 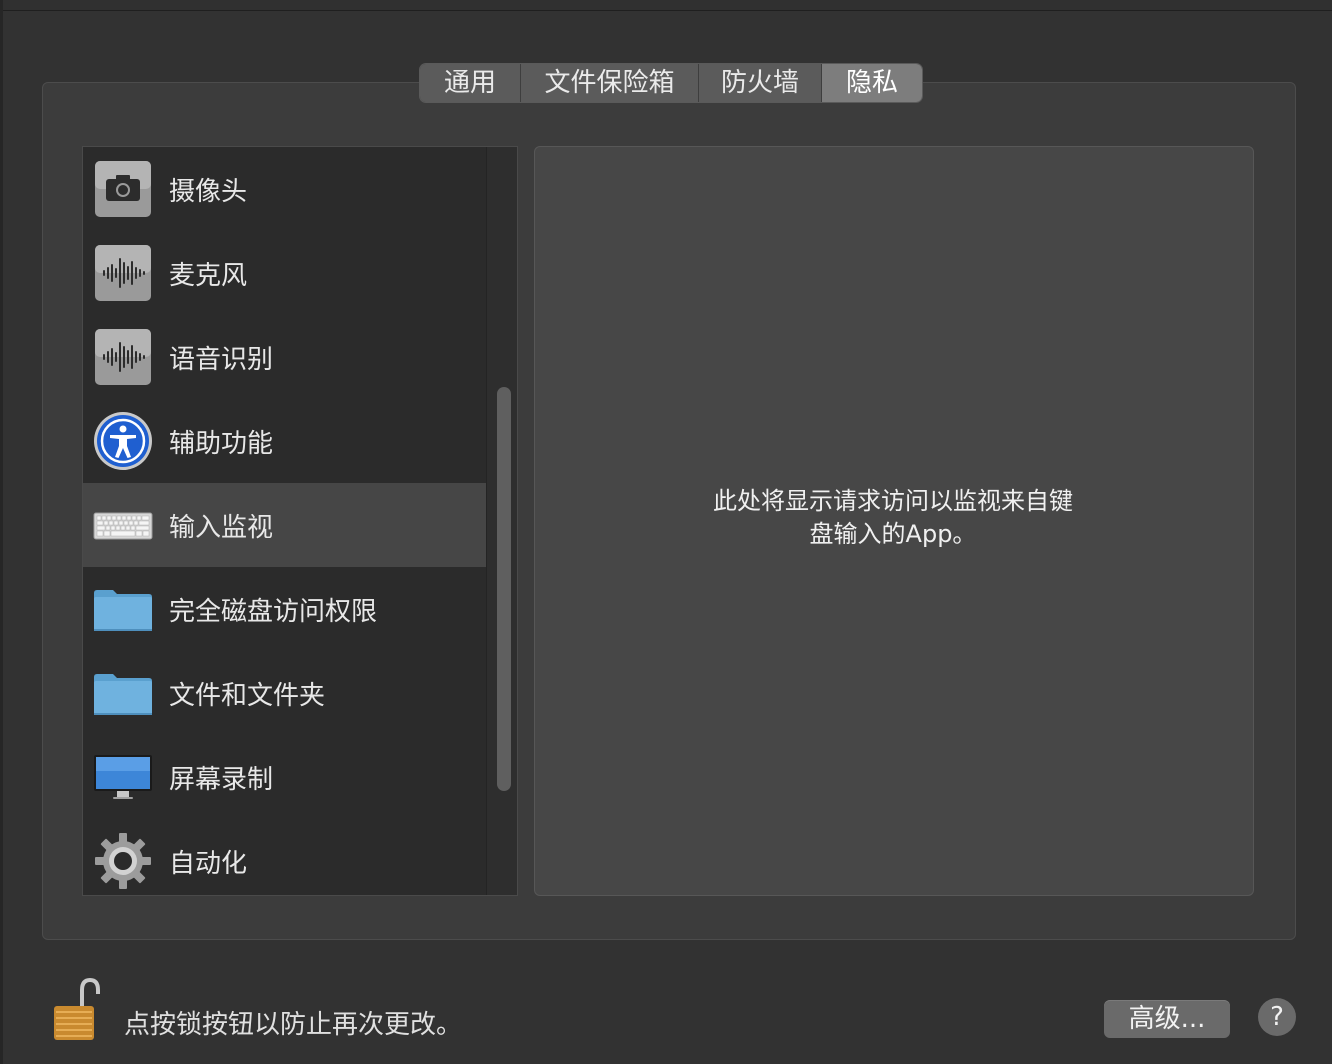 I want to click on unlocked-padlock-icon, so click(x=78, y=1010).